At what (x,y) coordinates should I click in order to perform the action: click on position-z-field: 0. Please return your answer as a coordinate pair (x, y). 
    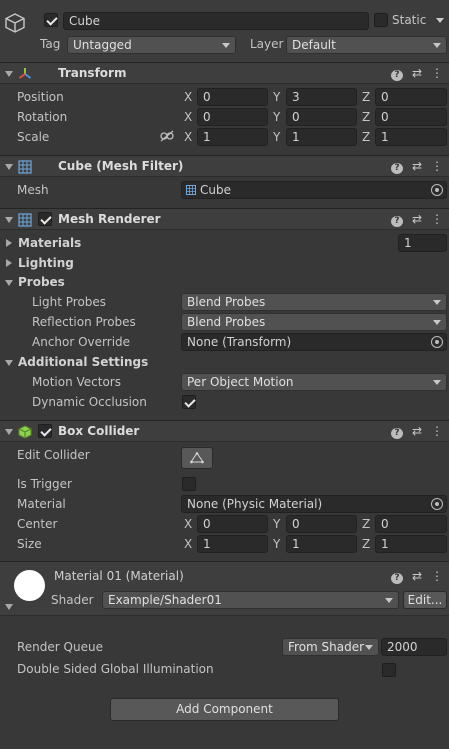
    Looking at the image, I should click on (411, 97).